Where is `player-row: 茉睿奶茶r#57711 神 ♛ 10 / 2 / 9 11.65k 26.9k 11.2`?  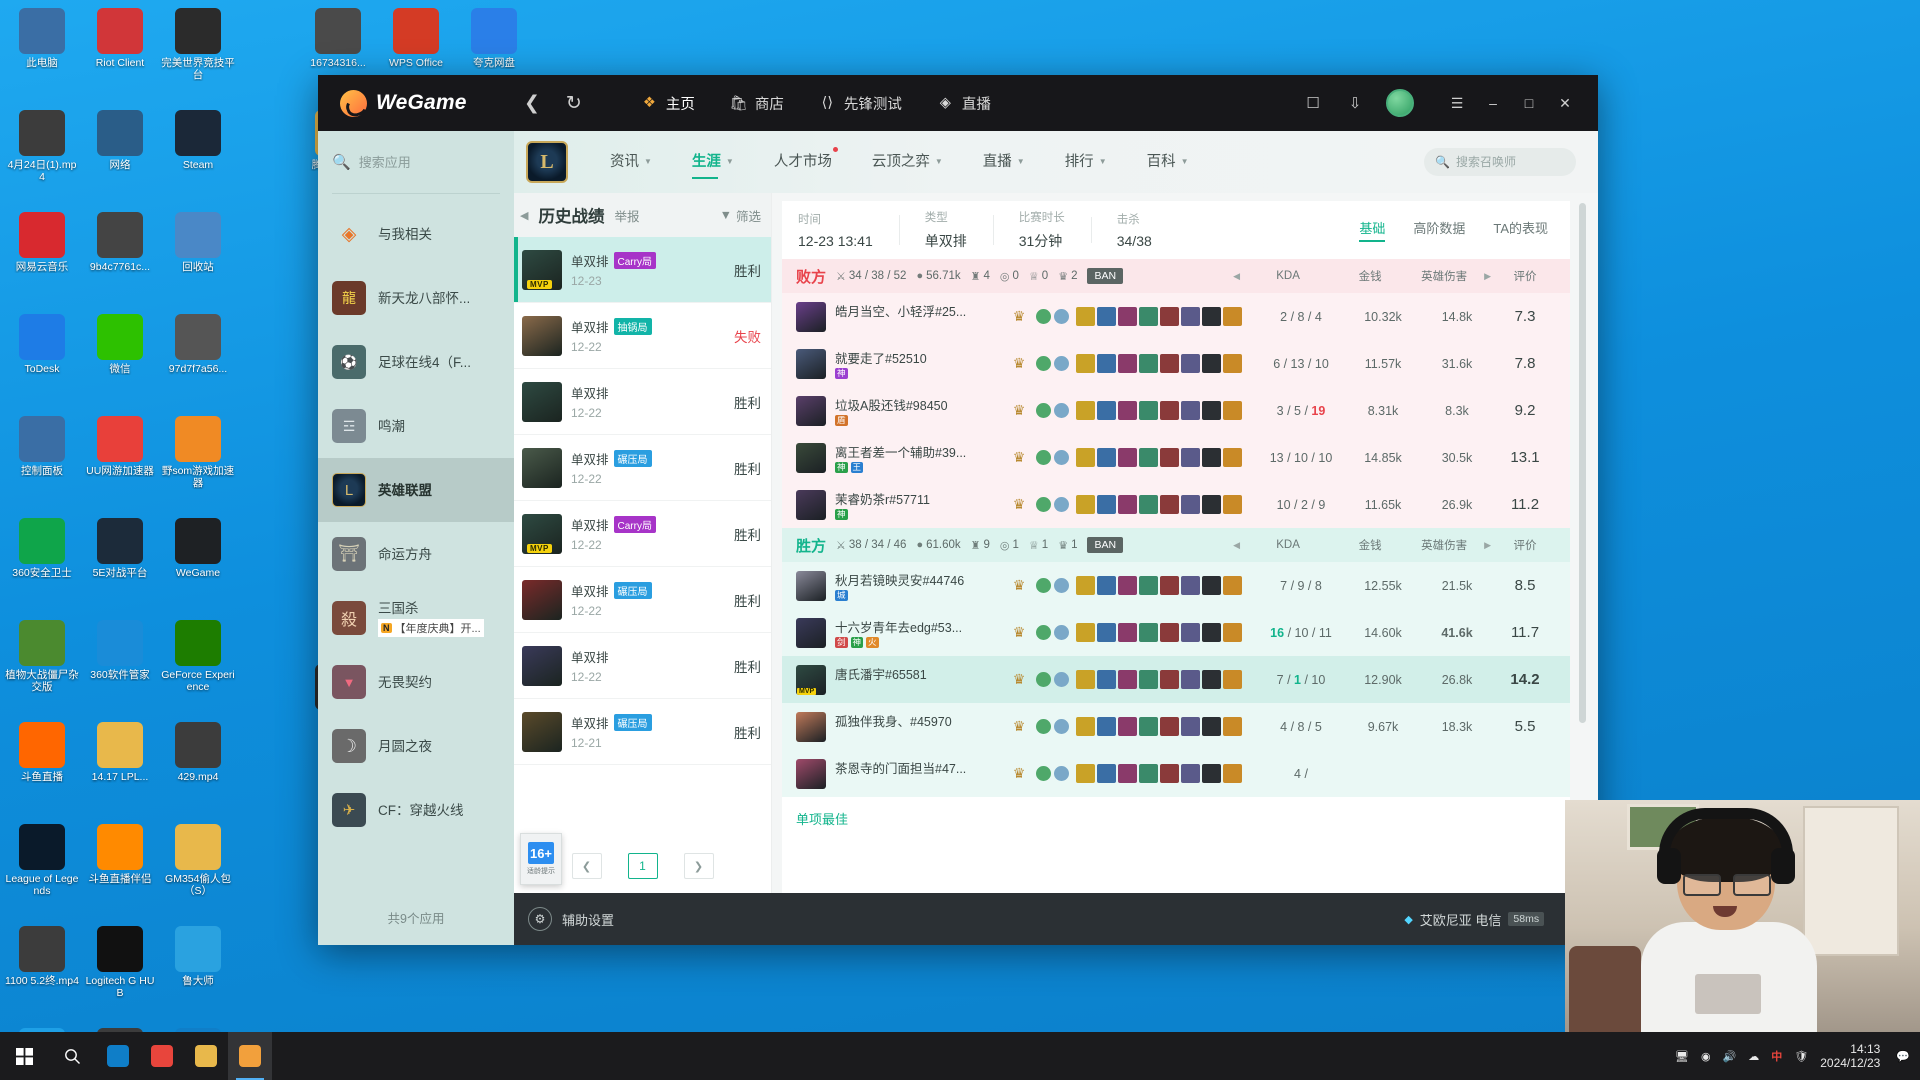 player-row: 茉睿奶茶r#57711 神 ♛ 10 / 2 / 9 11.65k 26.9k 11.2 is located at coordinates (1176, 504).